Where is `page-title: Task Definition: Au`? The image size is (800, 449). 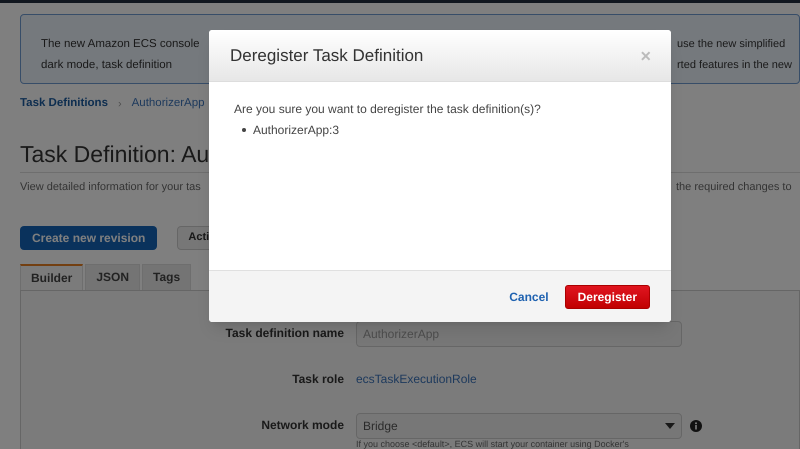 page-title: Task Definition: Au is located at coordinates (115, 154).